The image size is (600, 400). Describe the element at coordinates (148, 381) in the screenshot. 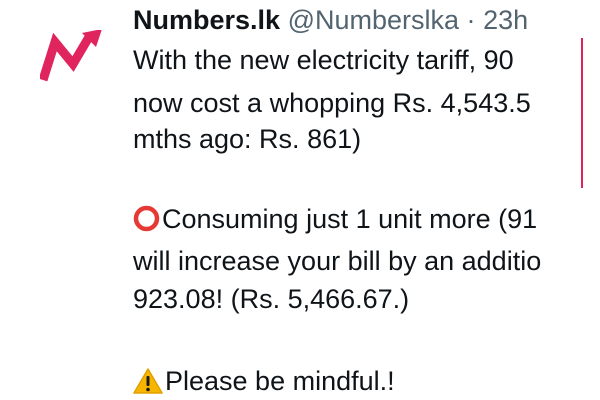

I see `warning-icon` at that location.